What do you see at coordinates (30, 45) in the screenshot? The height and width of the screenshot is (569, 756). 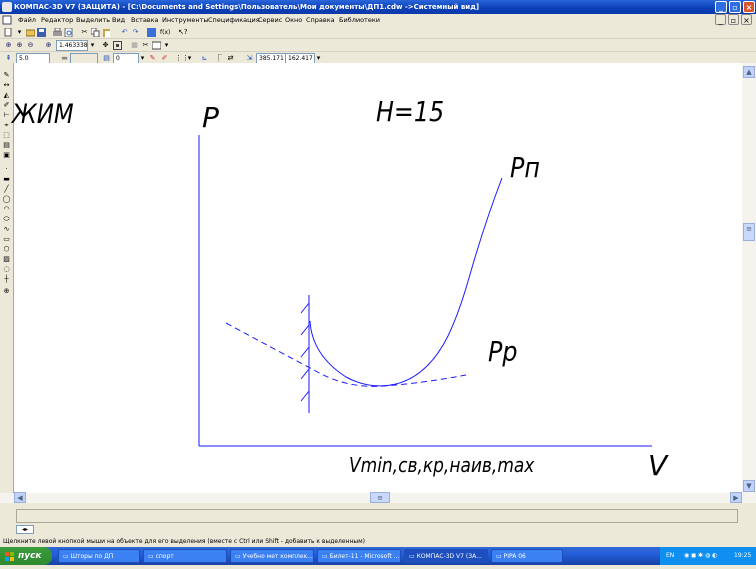 I see `zoom-out-icon: ⊖` at bounding box center [30, 45].